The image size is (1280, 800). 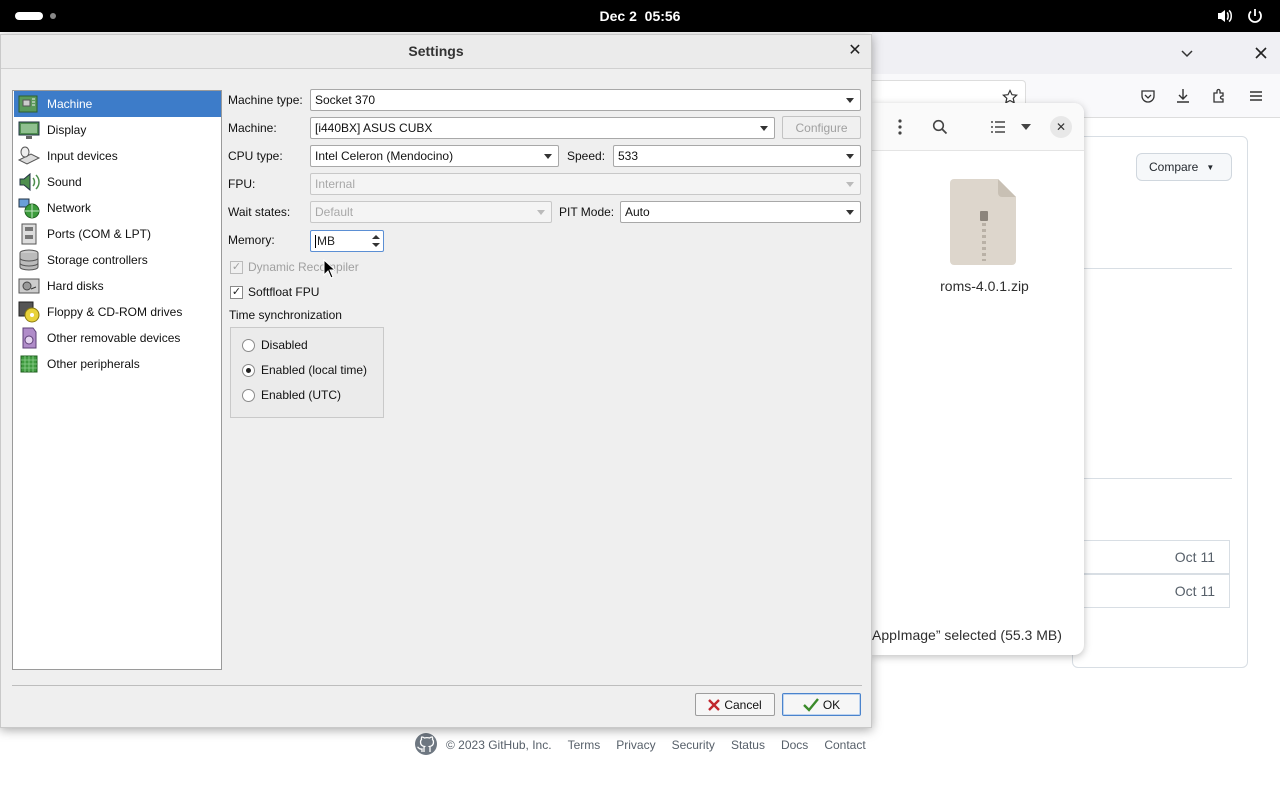 I want to click on radio-enabled-utc, so click(x=248, y=395).